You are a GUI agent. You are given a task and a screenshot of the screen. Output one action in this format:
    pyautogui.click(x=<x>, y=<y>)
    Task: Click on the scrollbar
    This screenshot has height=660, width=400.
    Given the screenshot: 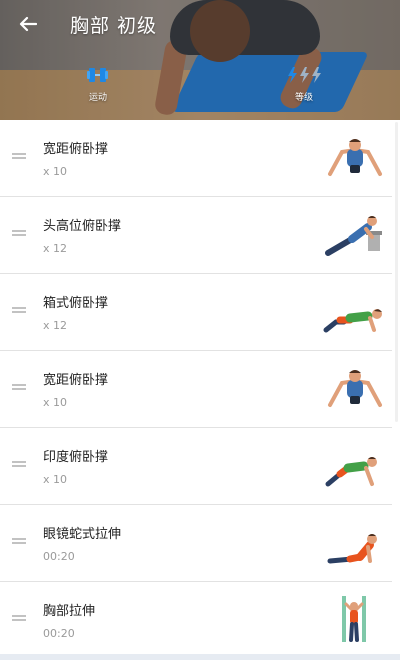 What is the action you would take?
    pyautogui.click(x=396, y=272)
    